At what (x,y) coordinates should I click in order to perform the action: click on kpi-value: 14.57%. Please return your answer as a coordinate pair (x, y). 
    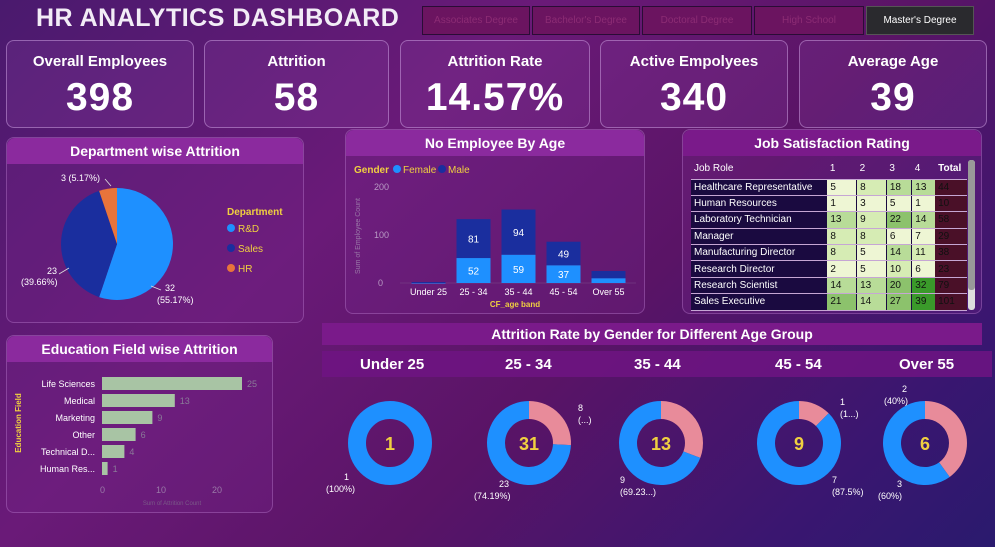
    Looking at the image, I should click on (495, 97).